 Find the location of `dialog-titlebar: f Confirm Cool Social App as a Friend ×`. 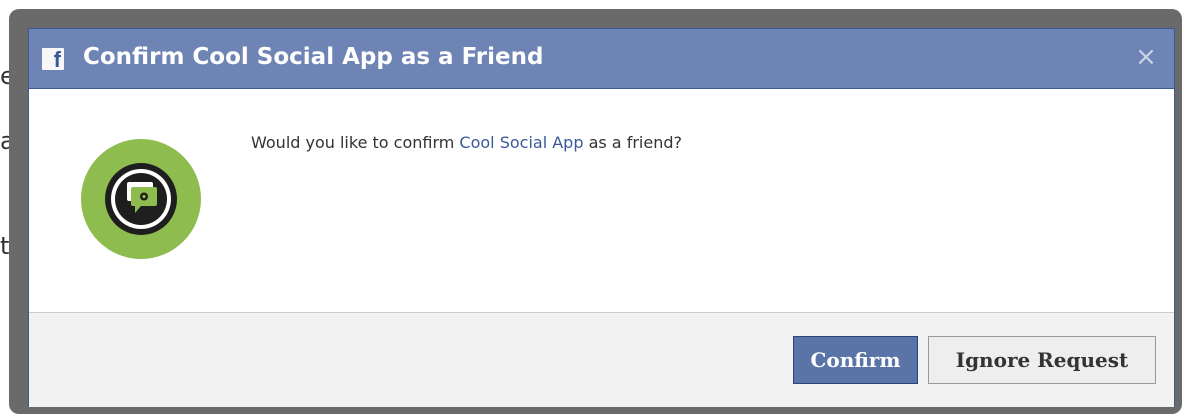

dialog-titlebar: f Confirm Cool Social App as a Friend × is located at coordinates (601, 59).